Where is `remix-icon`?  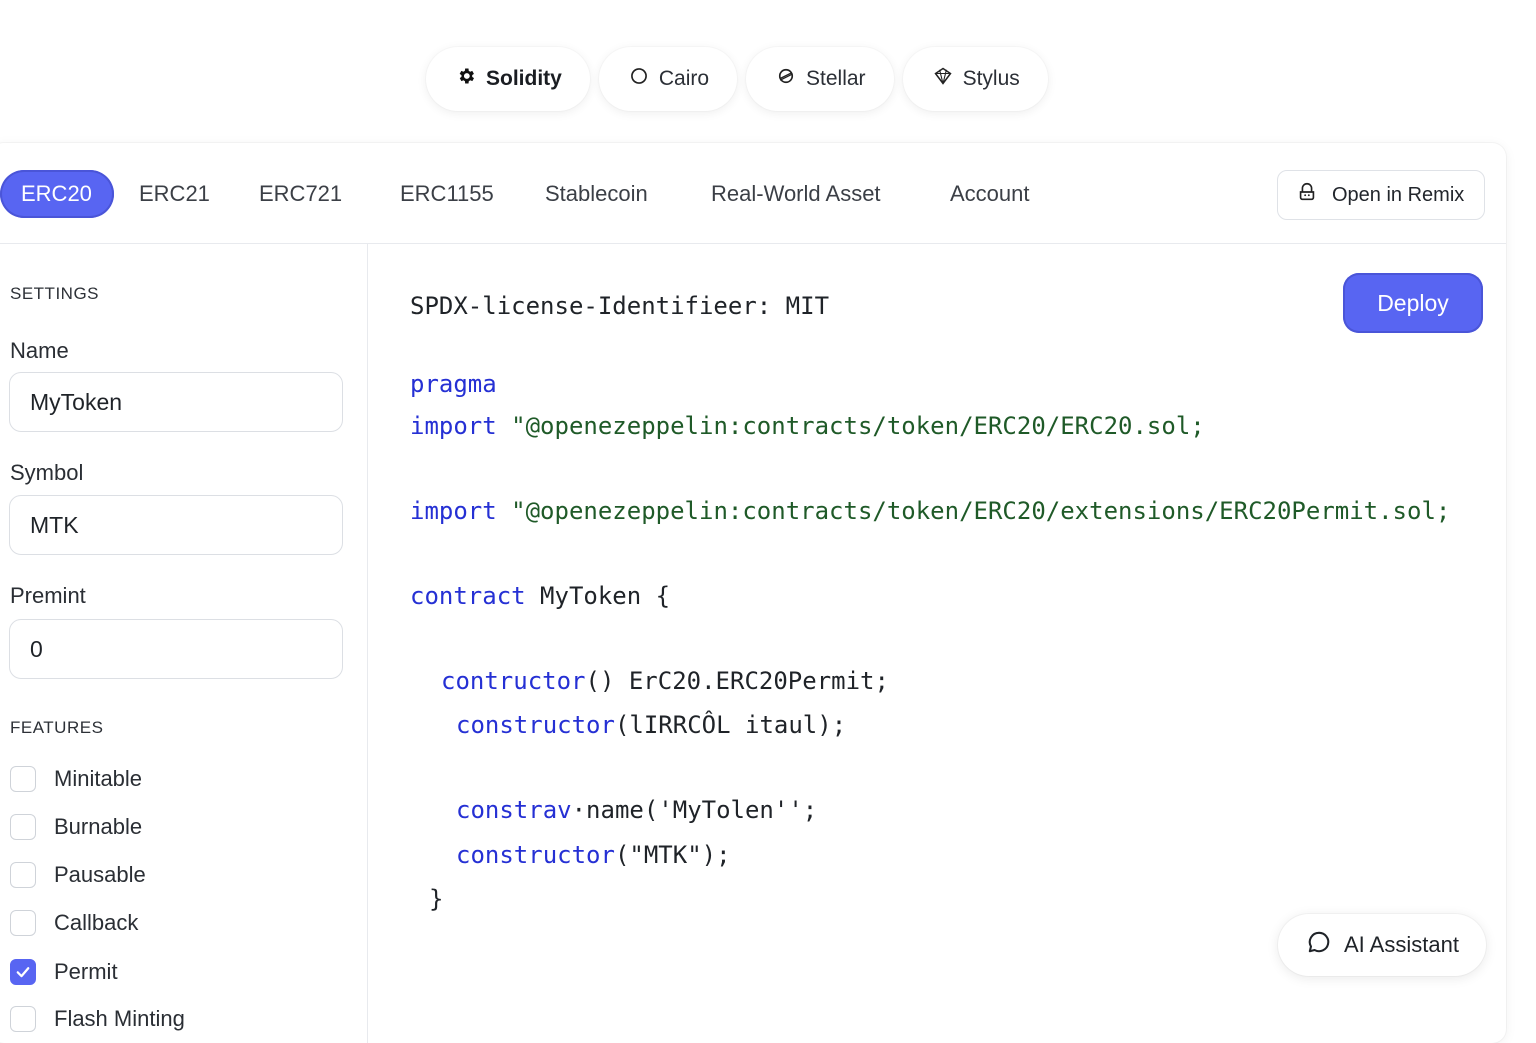 remix-icon is located at coordinates (1307, 195).